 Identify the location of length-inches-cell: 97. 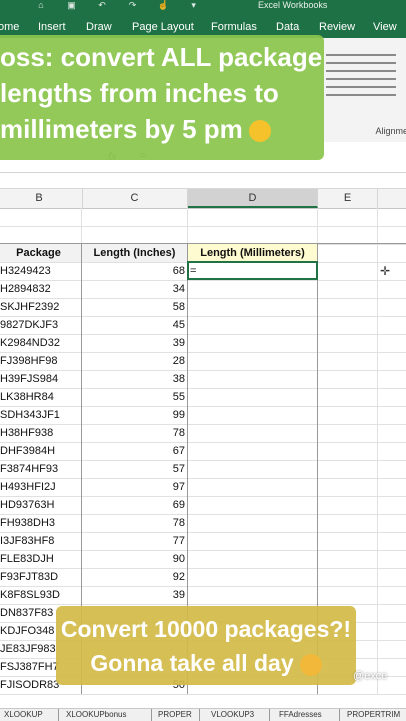
(135, 487).